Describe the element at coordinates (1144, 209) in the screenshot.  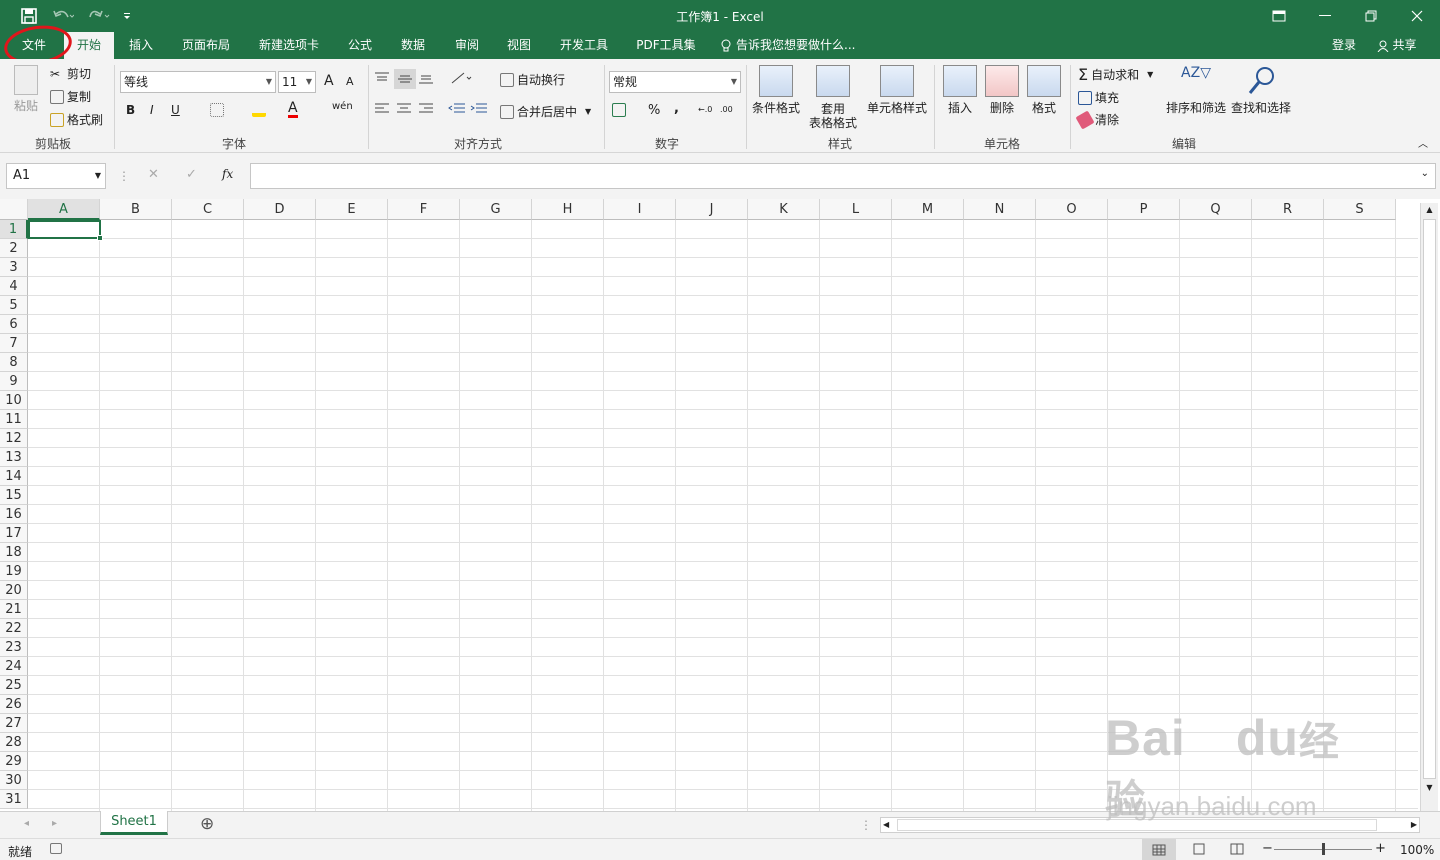
I see `column-header-p: P` at that location.